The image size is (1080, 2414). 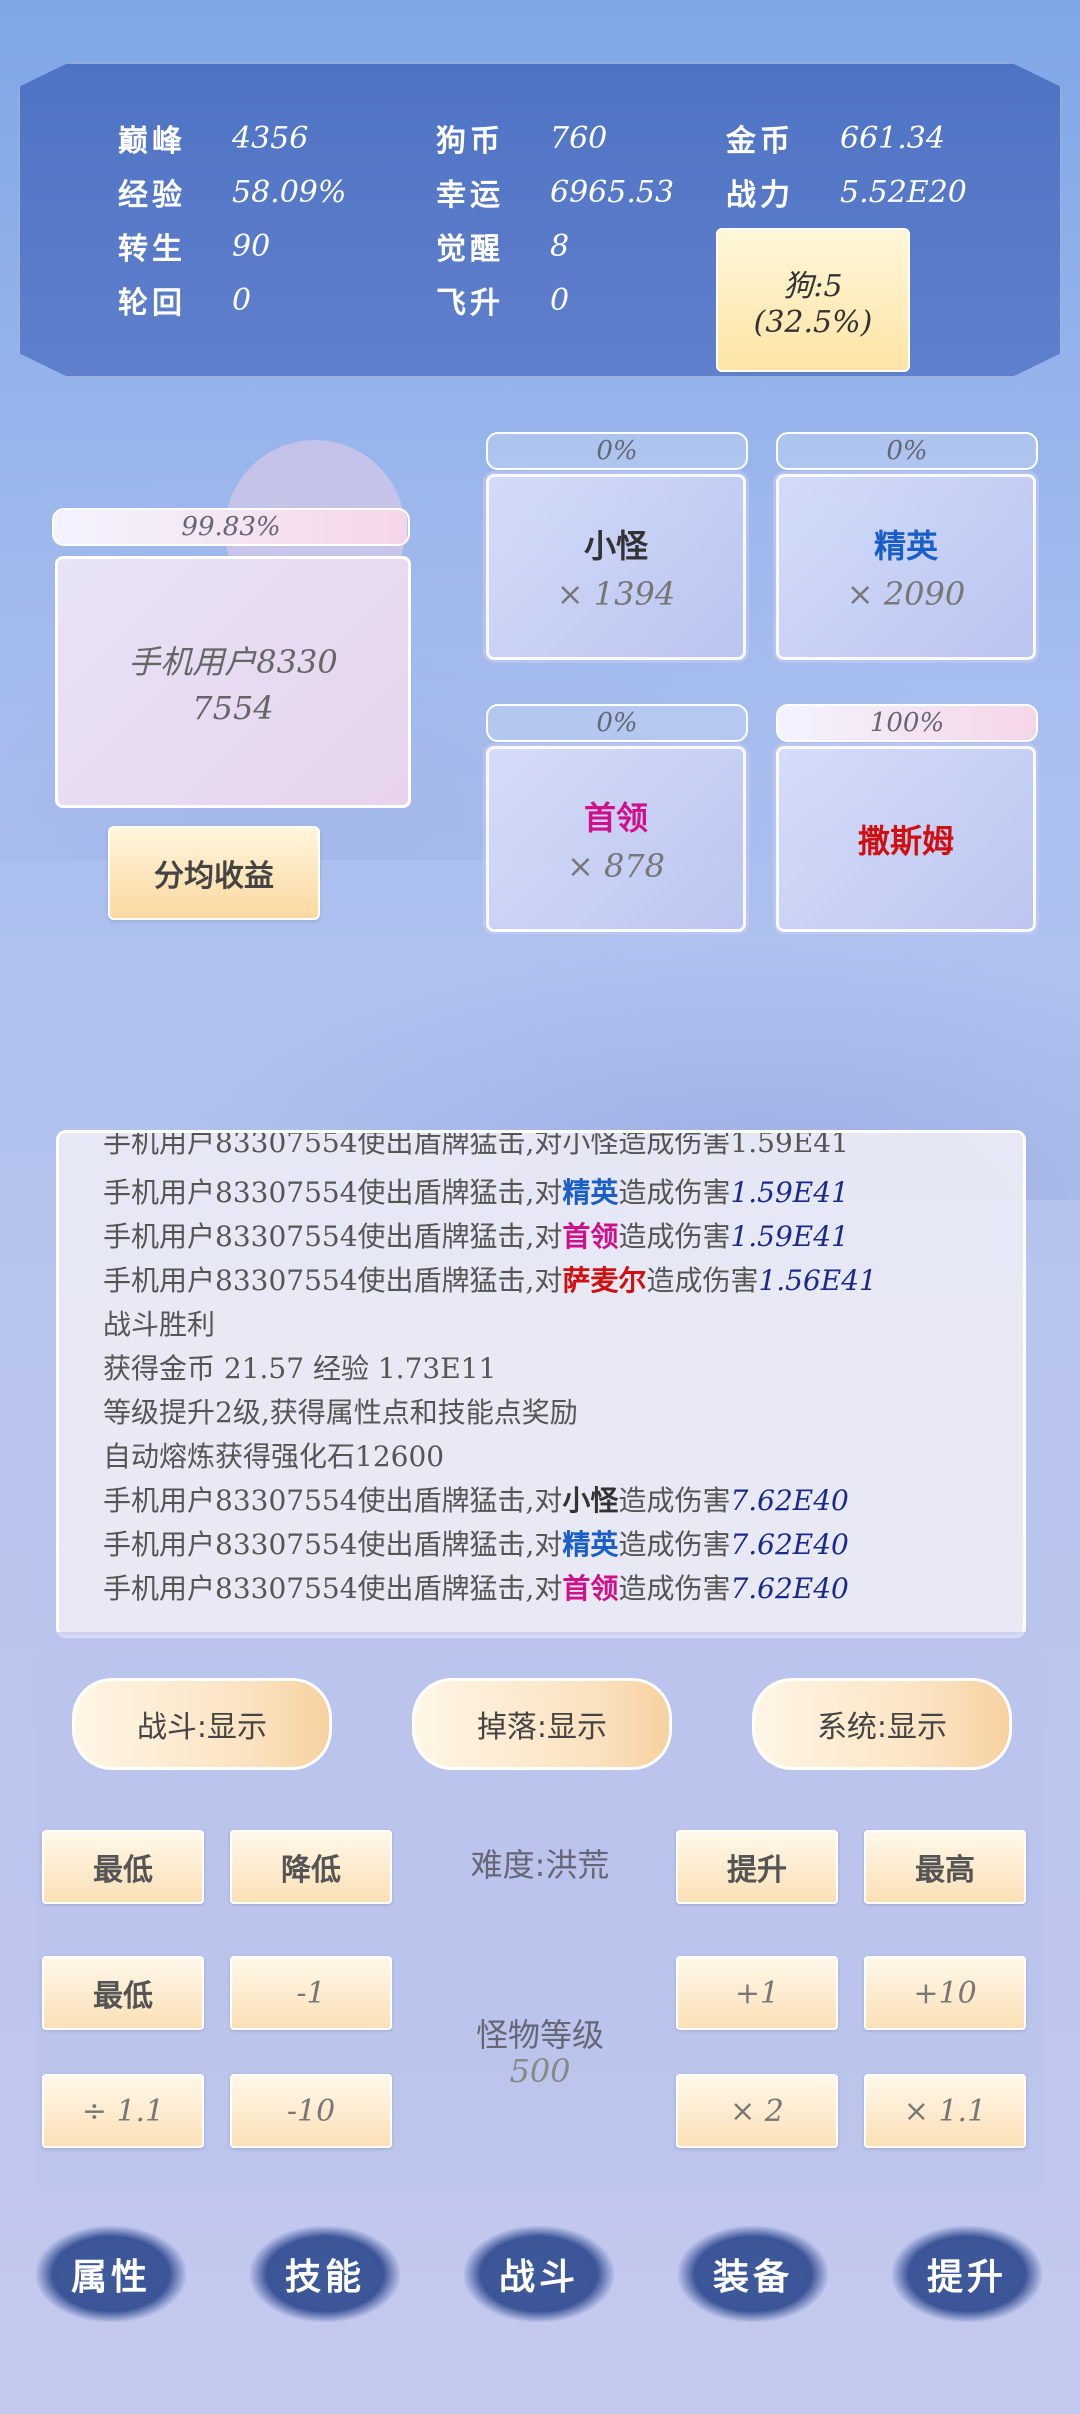 I want to click on stat-luck: 幸运 6965.53, so click(x=555, y=194).